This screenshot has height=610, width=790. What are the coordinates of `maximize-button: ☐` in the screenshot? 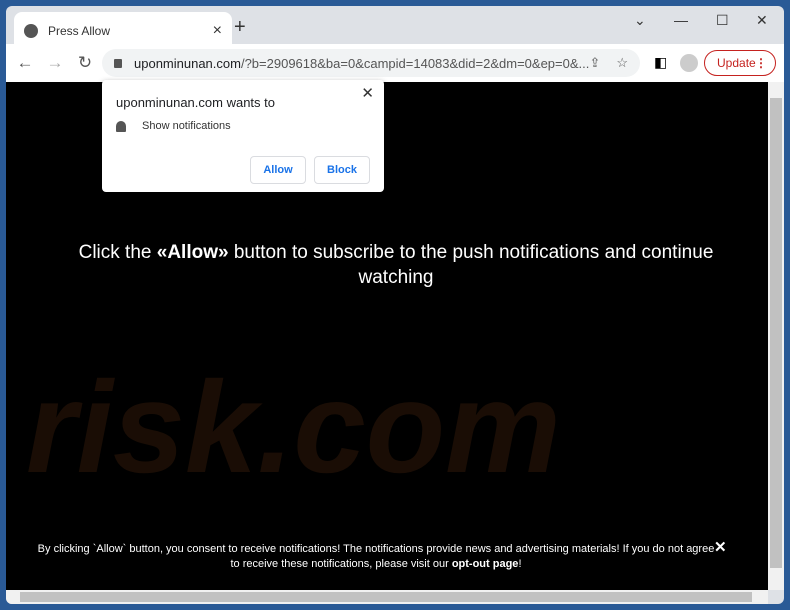 It's located at (722, 20).